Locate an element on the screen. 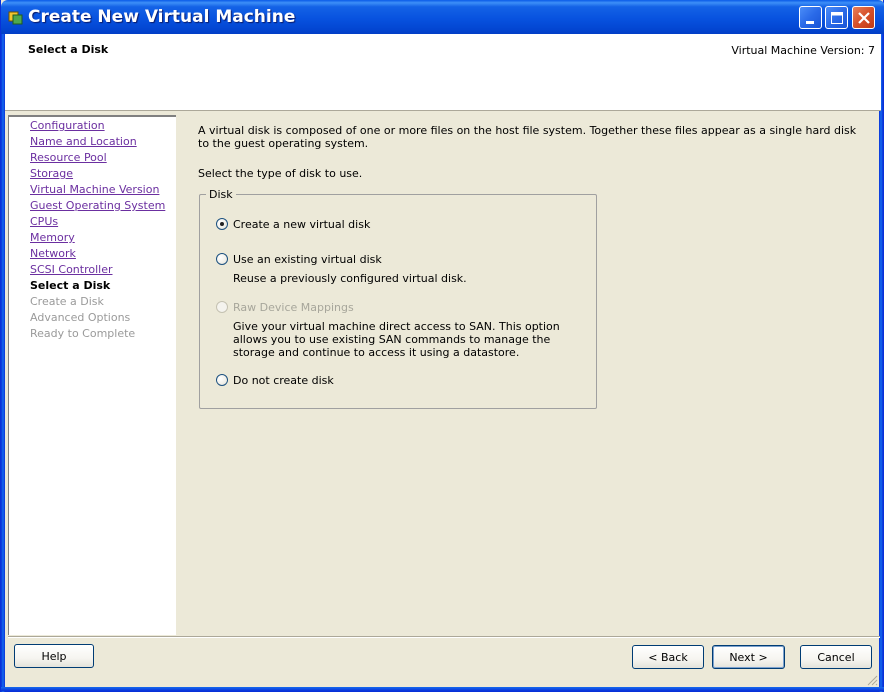 This screenshot has width=884, height=692. raw-device-mappings-radio is located at coordinates (222, 307).